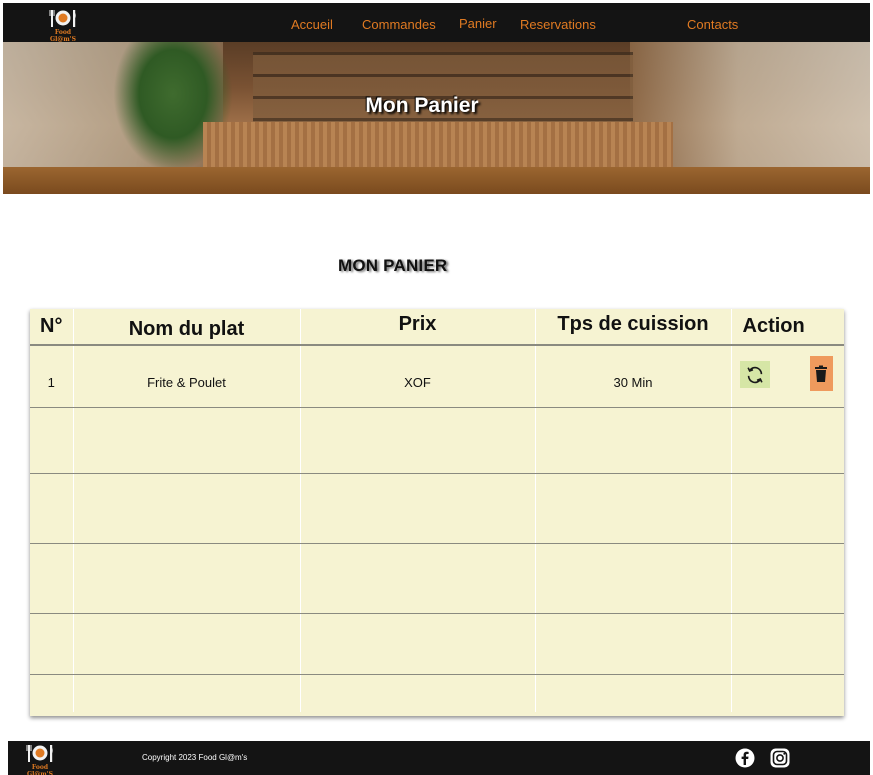  Describe the element at coordinates (787, 376) in the screenshot. I see `cell-actions` at that location.